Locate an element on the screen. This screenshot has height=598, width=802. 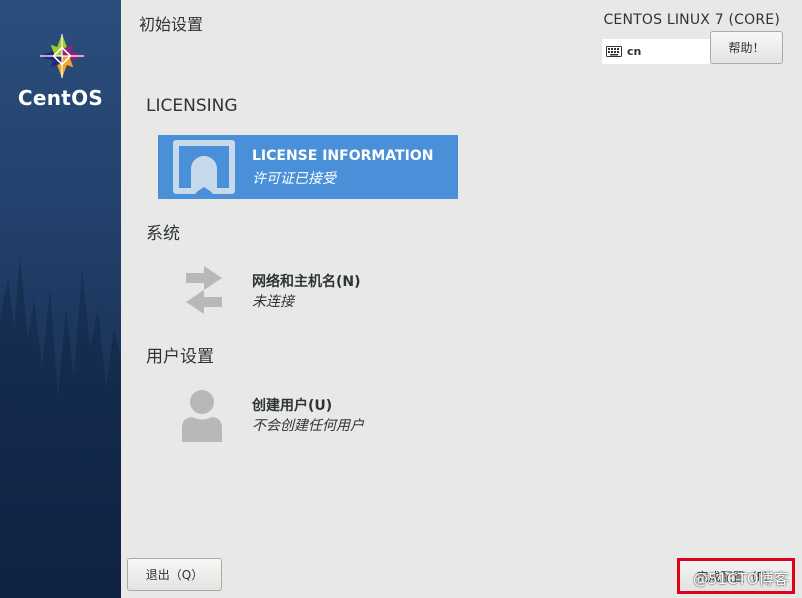
brand-name: CentOS is located at coordinates (60, 98).